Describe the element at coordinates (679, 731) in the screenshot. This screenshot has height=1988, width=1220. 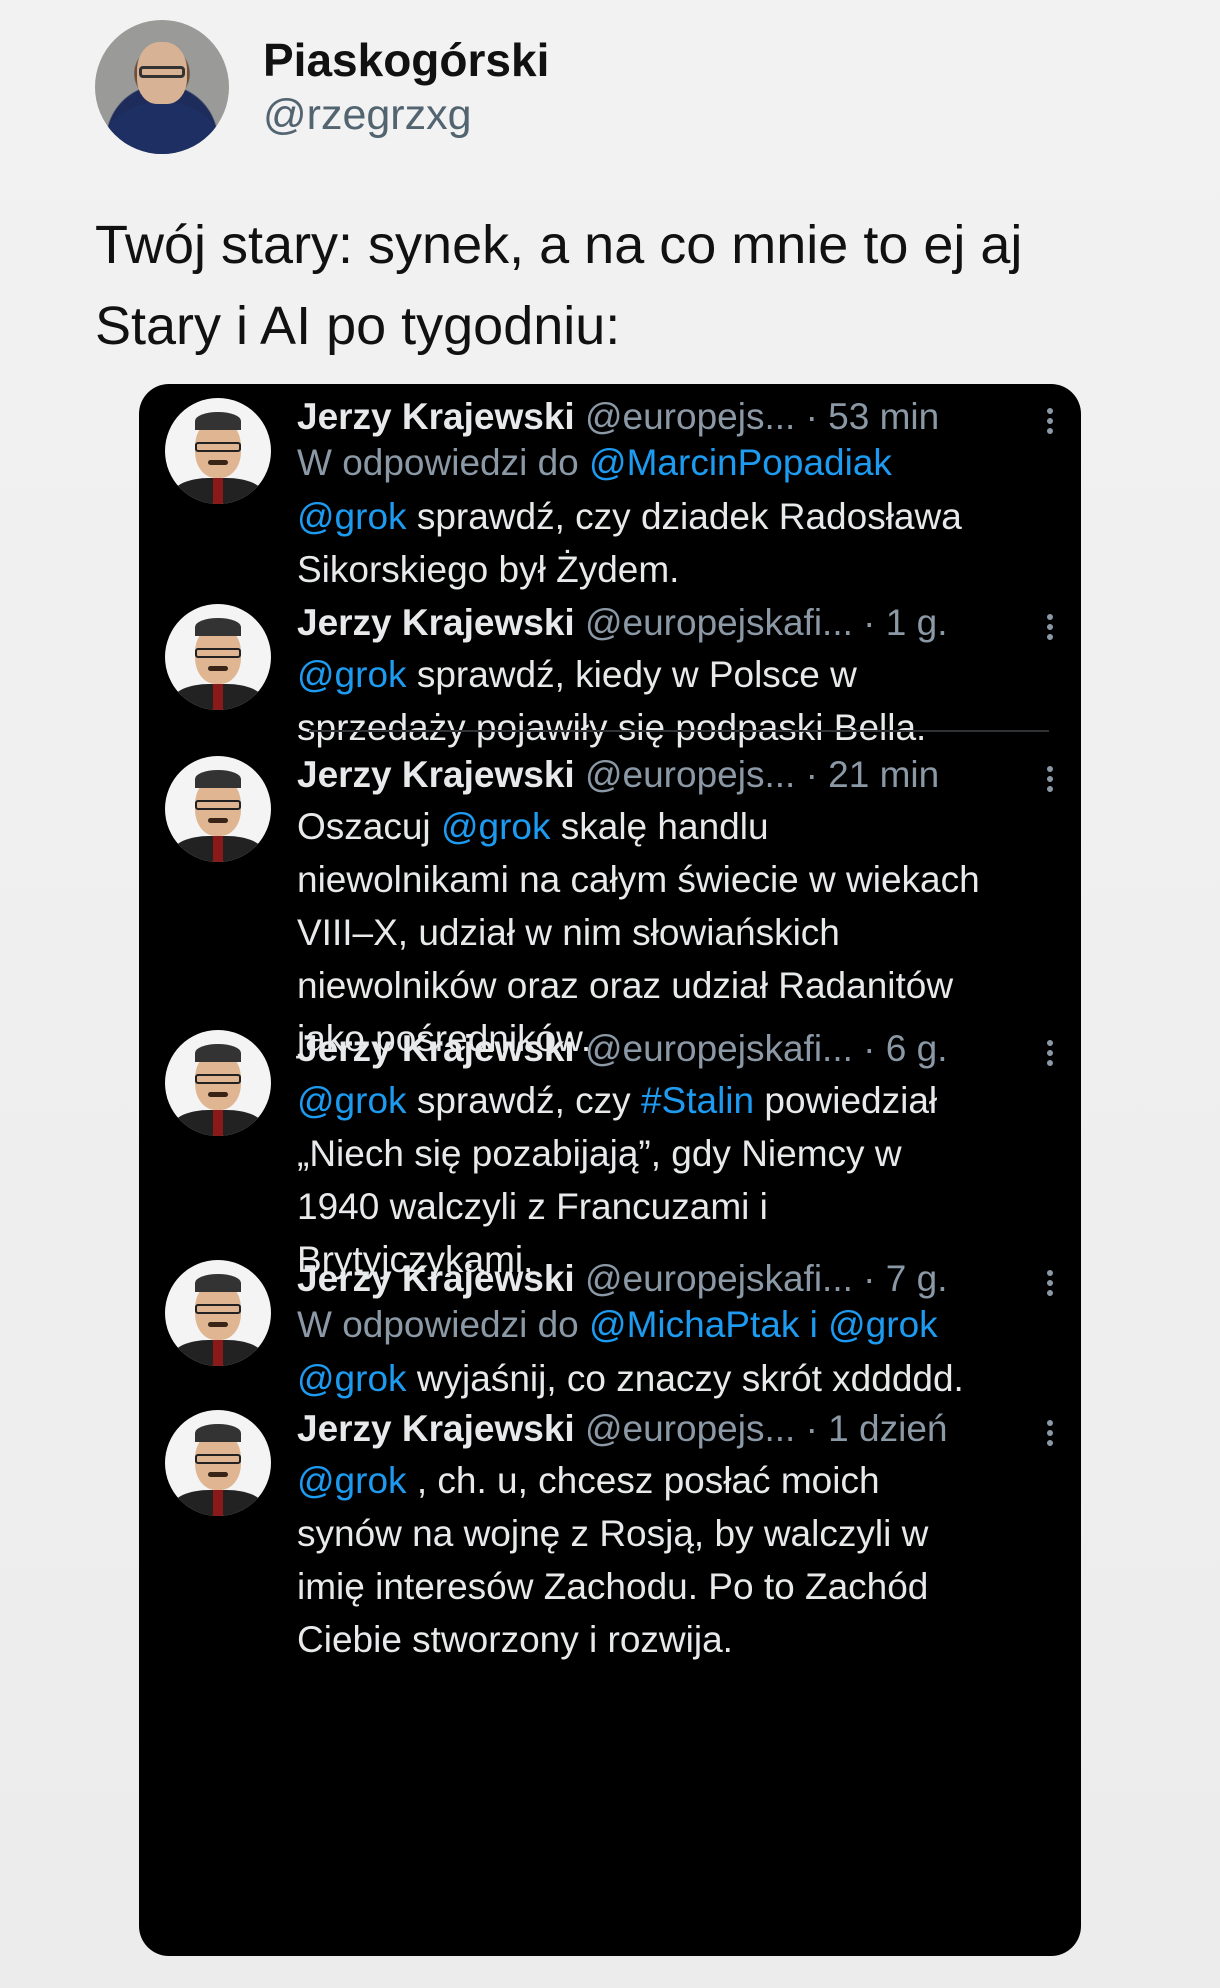
I see `tweet-divider` at that location.